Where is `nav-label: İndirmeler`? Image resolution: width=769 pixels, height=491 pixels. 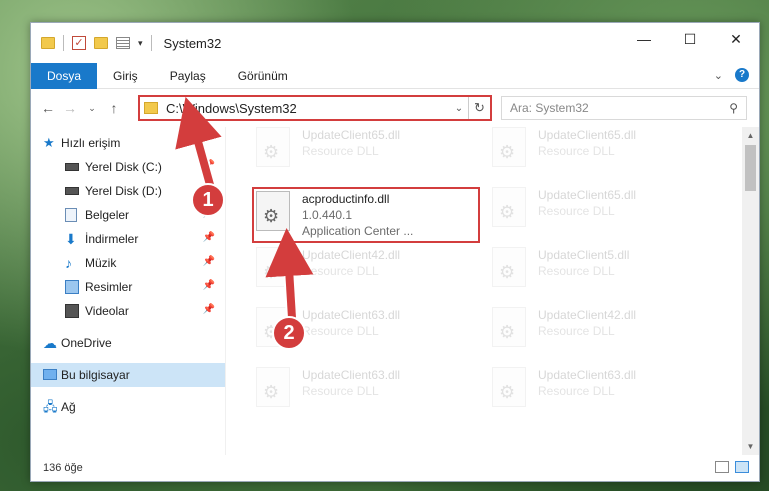
nav-label: İndirmeler is located at coordinates (112, 239).